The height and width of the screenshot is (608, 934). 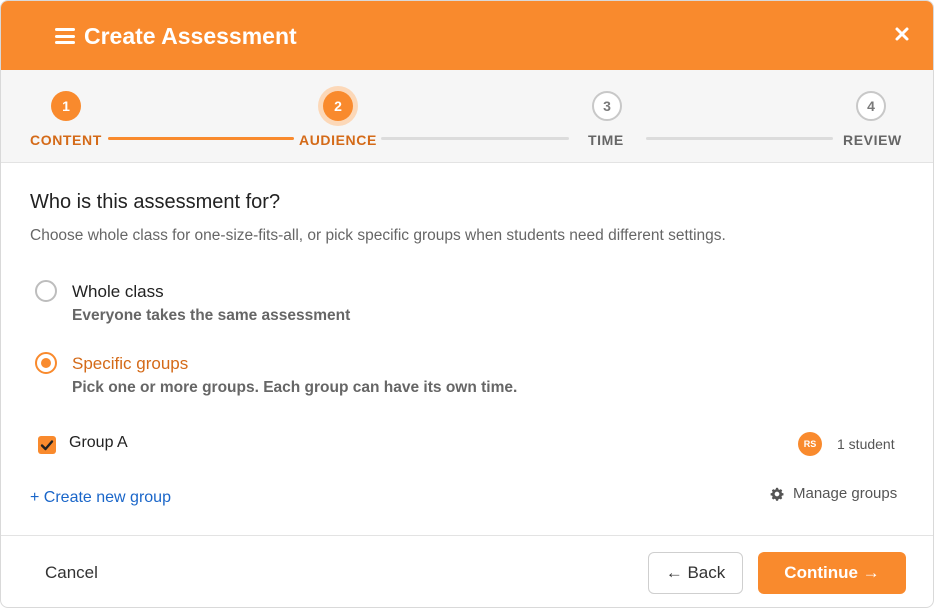 I want to click on checkmark-icon, so click(x=47, y=445).